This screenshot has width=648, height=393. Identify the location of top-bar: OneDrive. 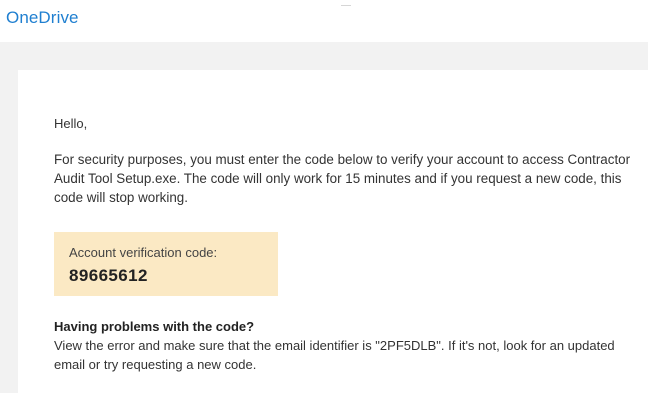
(324, 21).